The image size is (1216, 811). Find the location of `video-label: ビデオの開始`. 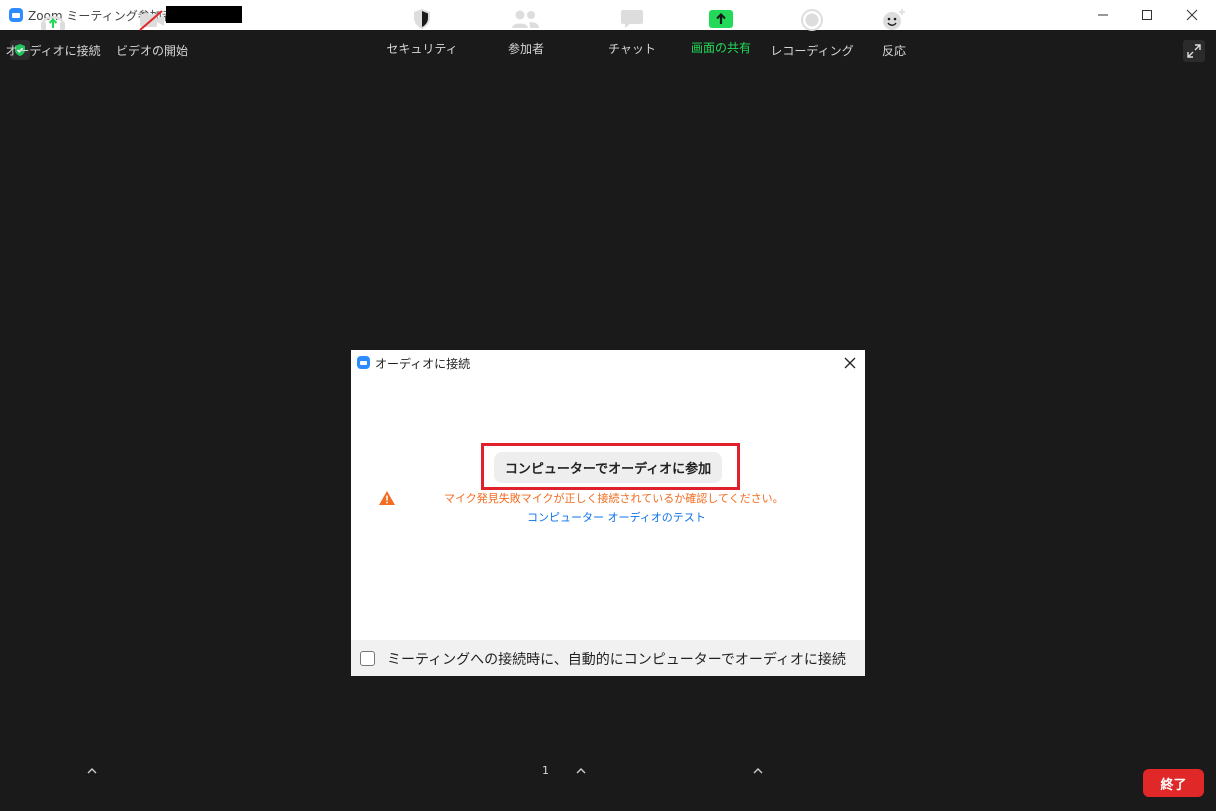

video-label: ビデオの開始 is located at coordinates (151, 51).